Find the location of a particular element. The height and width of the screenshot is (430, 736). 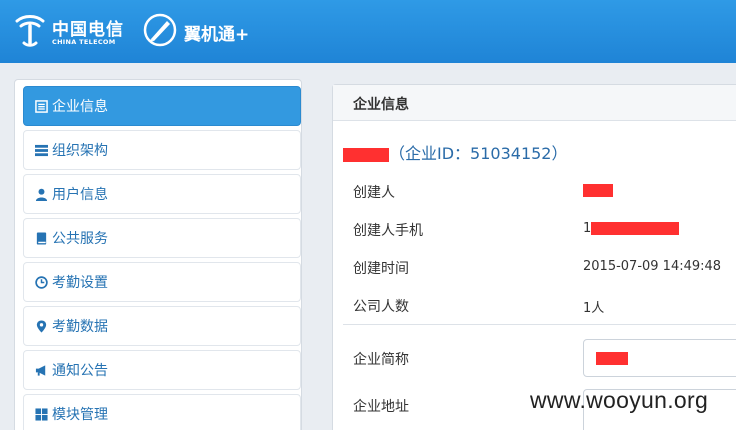

app-logo-icon is located at coordinates (160, 30).